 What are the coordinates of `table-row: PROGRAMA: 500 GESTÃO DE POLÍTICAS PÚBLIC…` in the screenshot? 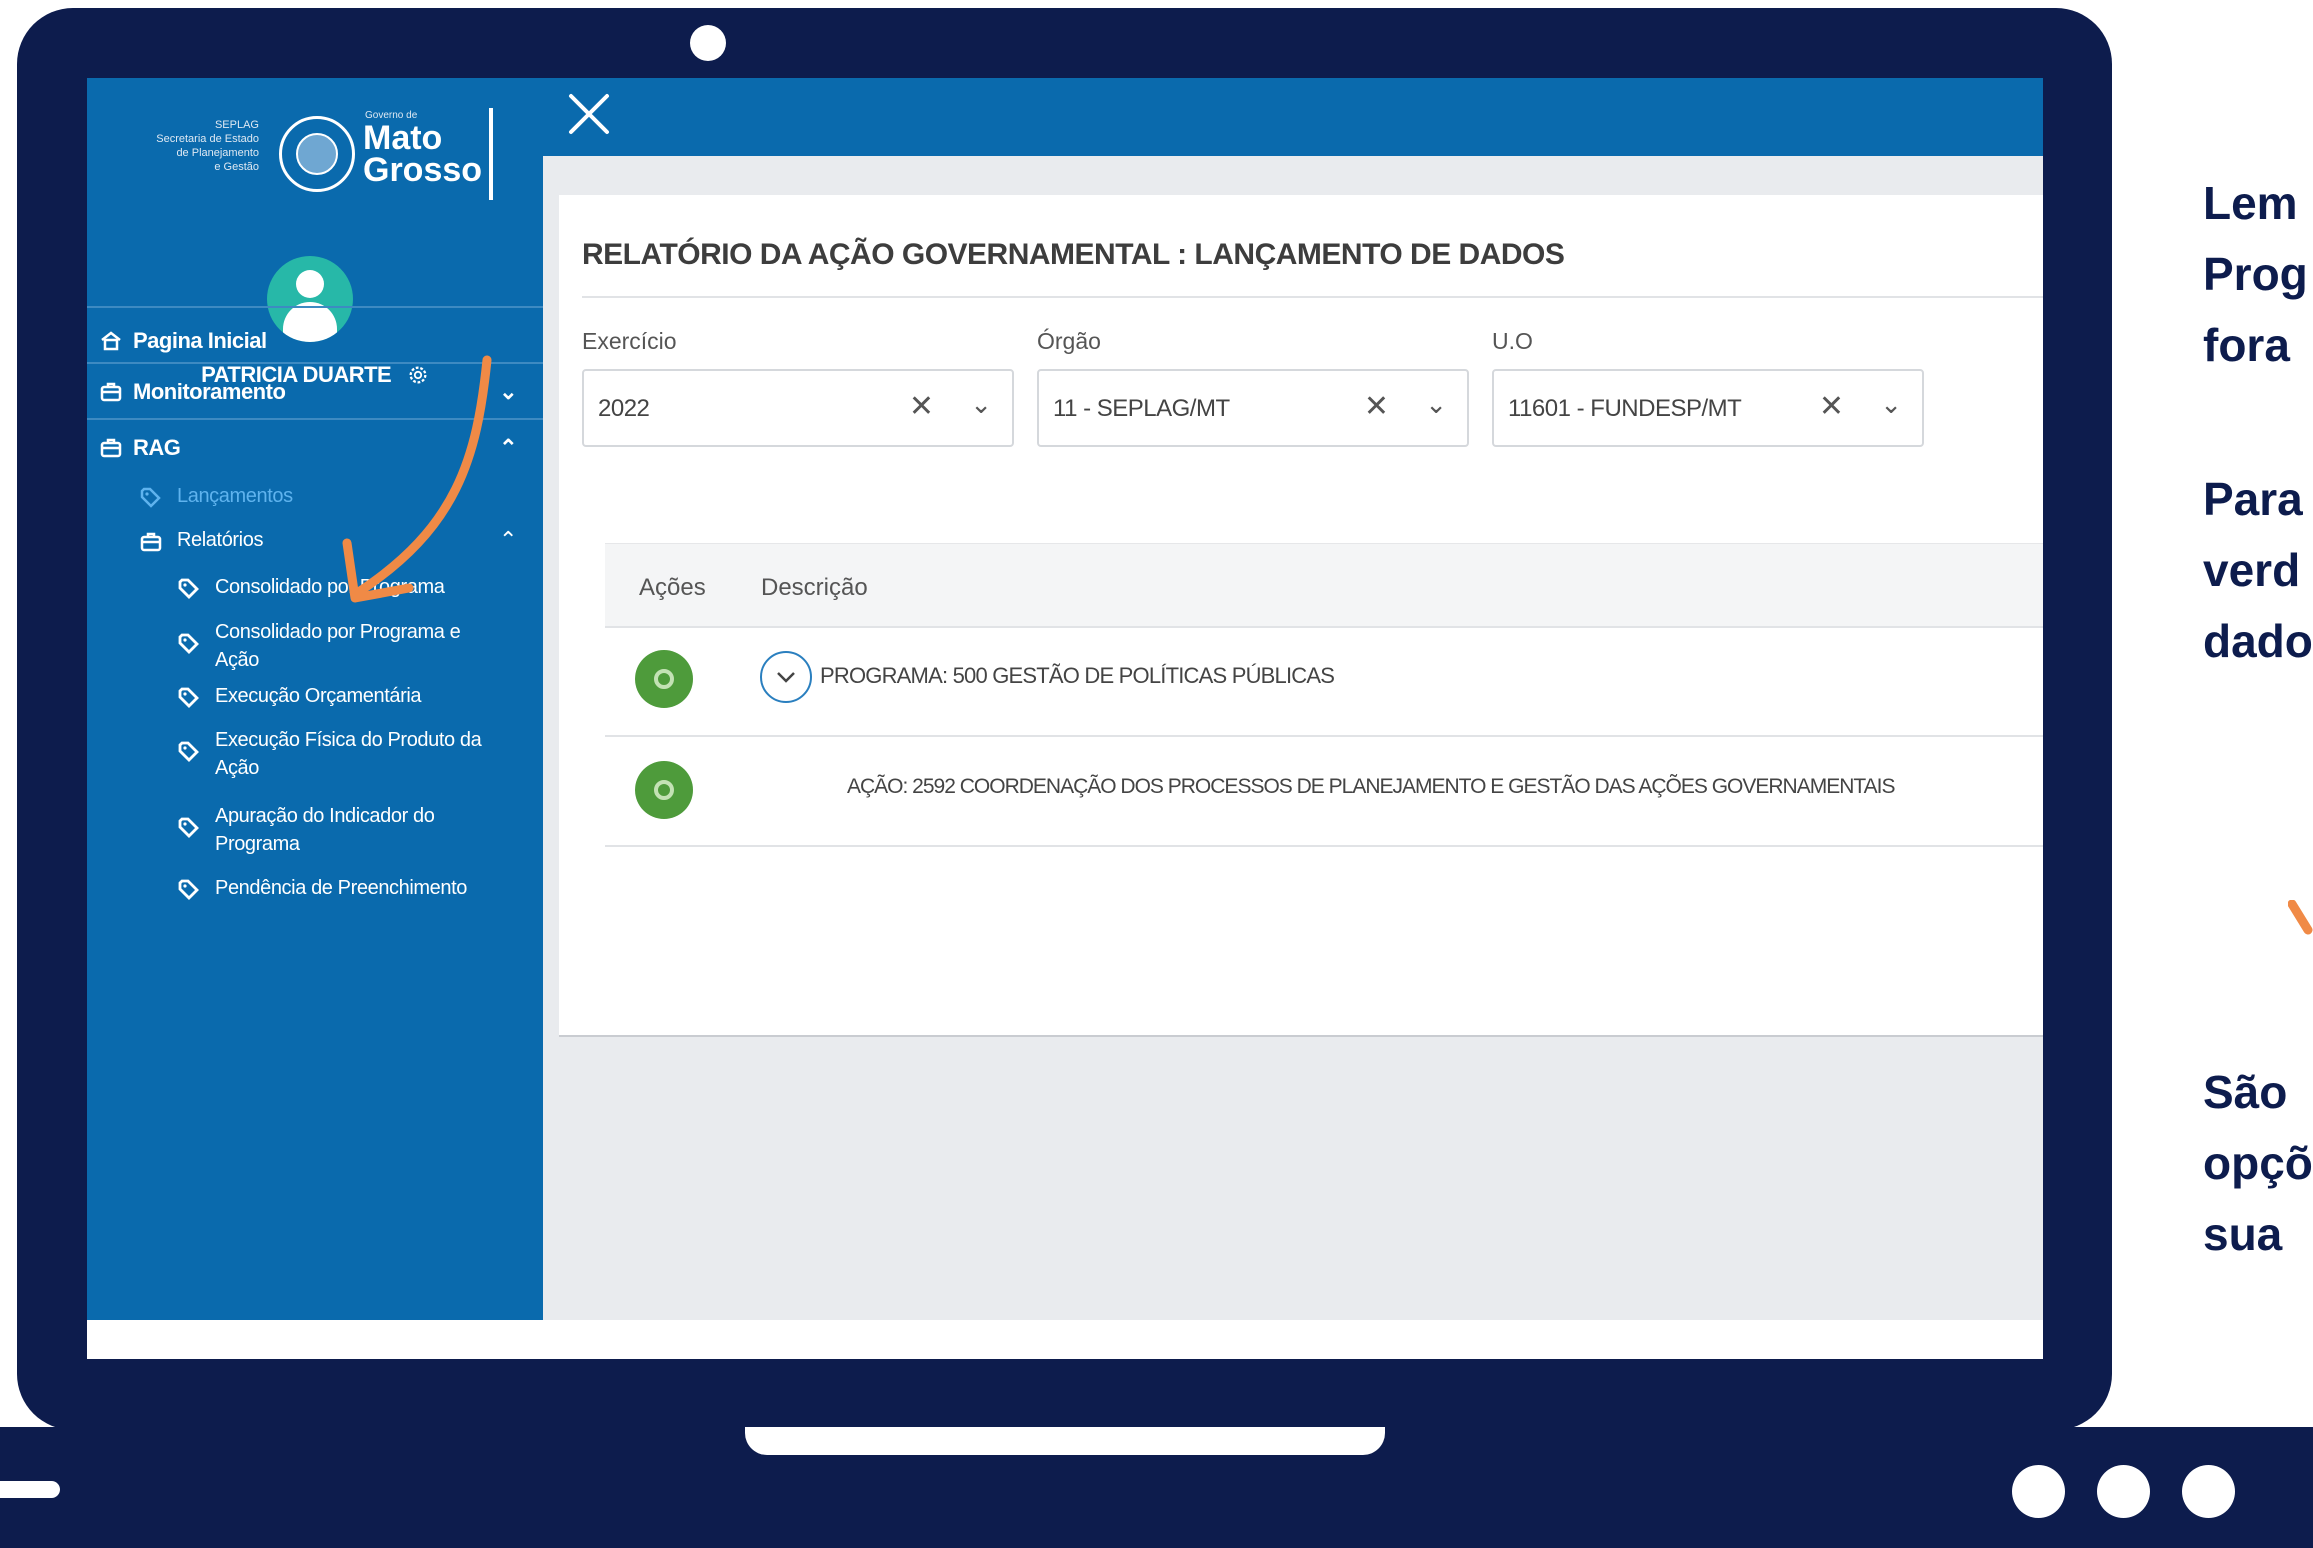 It's located at (1324, 681).